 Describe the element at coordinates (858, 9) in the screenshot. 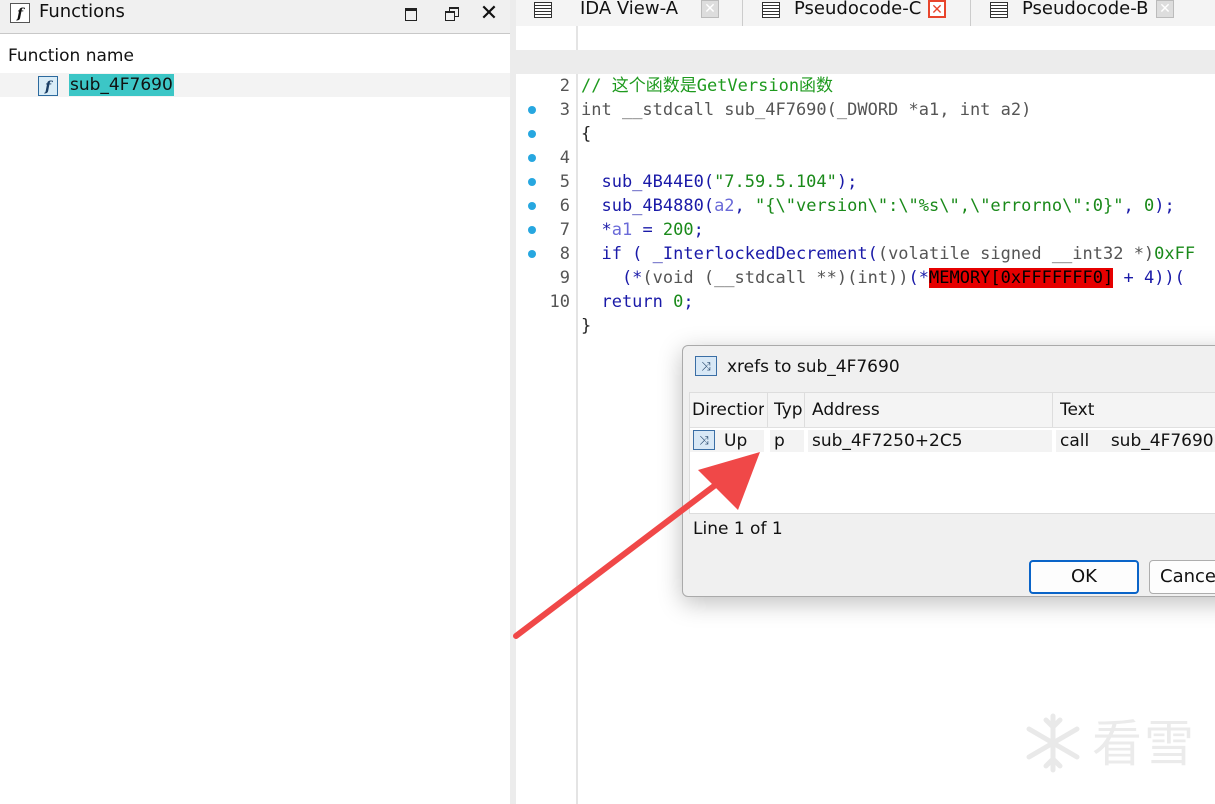

I see `tab-label: Pseudocode-C` at that location.